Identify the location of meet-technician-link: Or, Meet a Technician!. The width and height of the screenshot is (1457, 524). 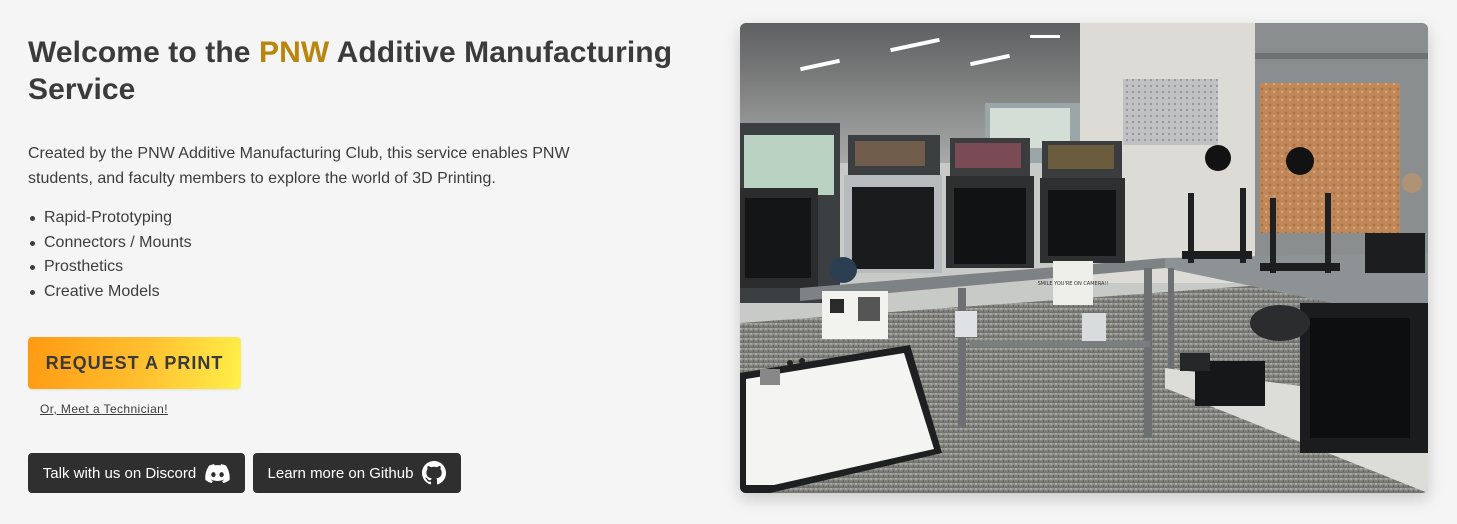
(104, 409).